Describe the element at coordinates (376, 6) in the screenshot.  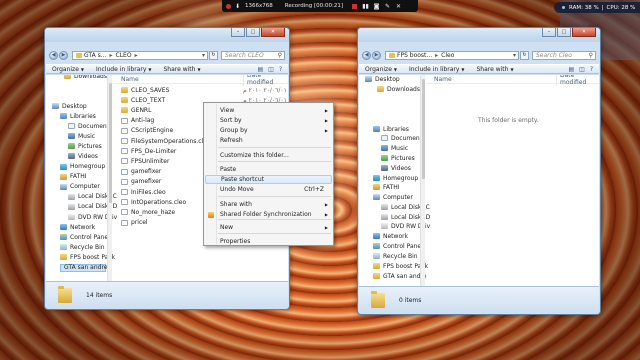
I see `camera-icon: ◙` at that location.